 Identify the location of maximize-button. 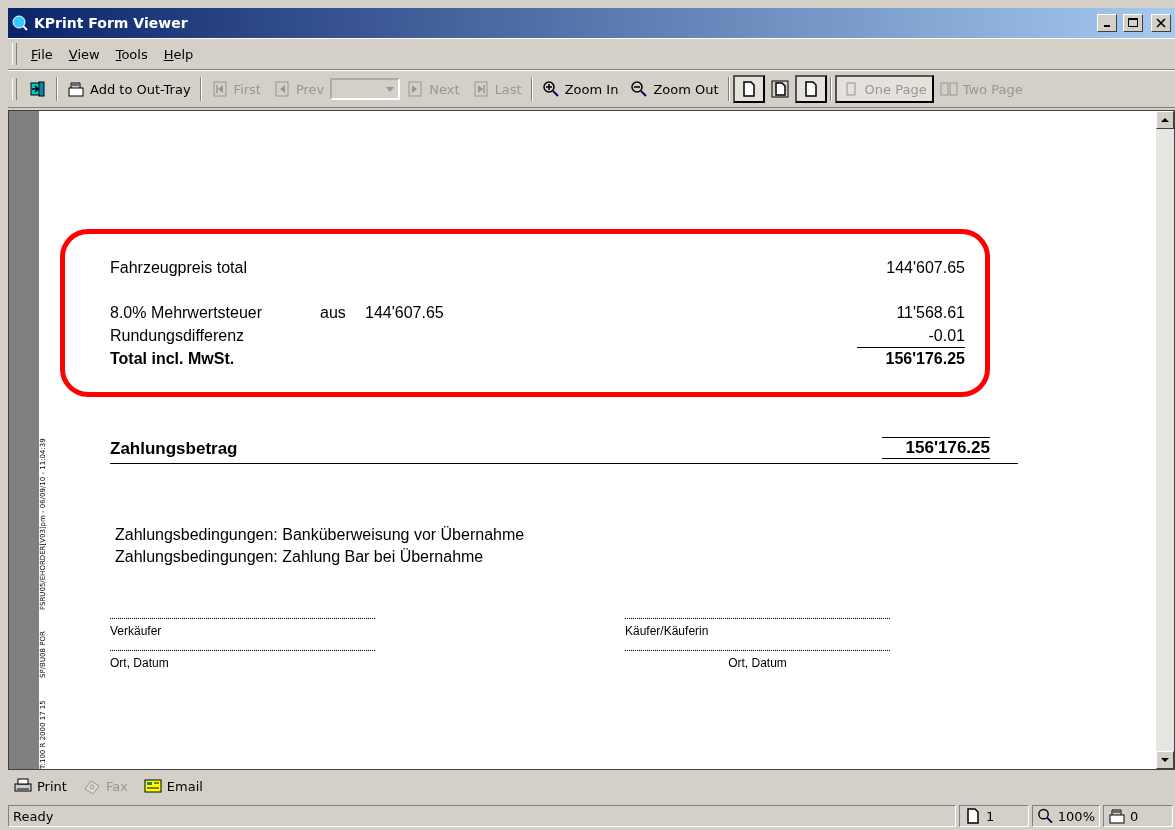
(1133, 23).